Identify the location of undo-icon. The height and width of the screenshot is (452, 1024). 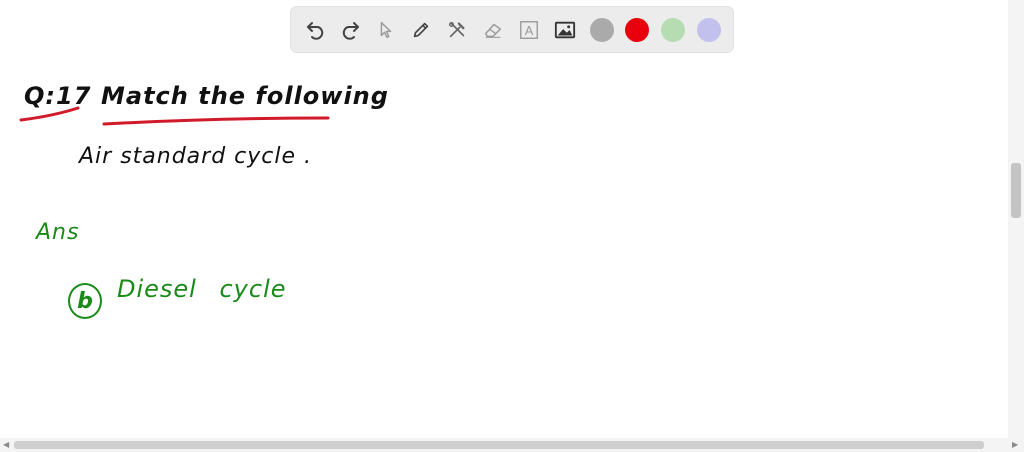
(315, 31).